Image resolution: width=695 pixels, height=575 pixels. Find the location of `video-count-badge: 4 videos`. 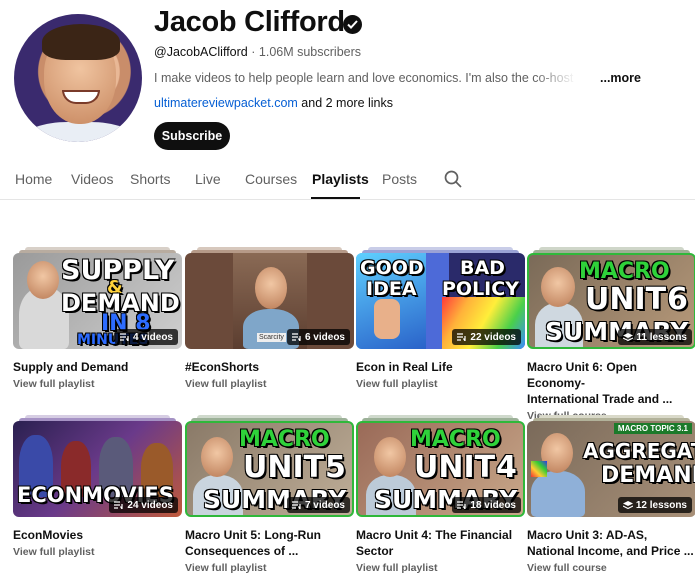

video-count-badge: 4 videos is located at coordinates (146, 337).